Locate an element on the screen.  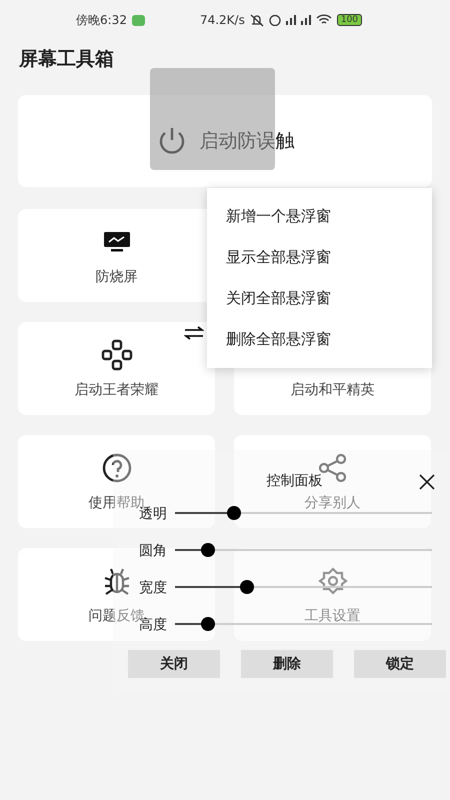
gamepad-icon is located at coordinates (116, 354).